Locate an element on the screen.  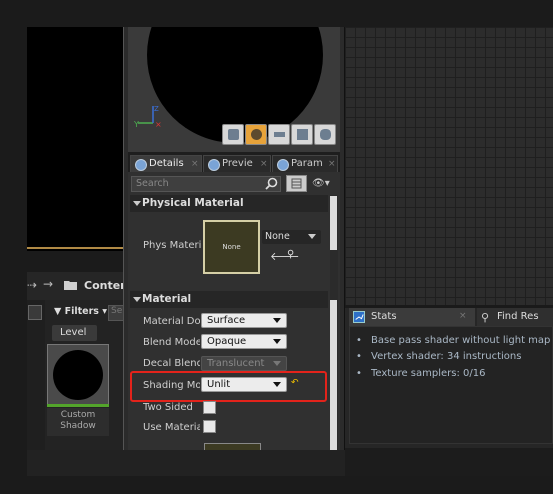
tab-details: Details × is located at coordinates (166, 163).